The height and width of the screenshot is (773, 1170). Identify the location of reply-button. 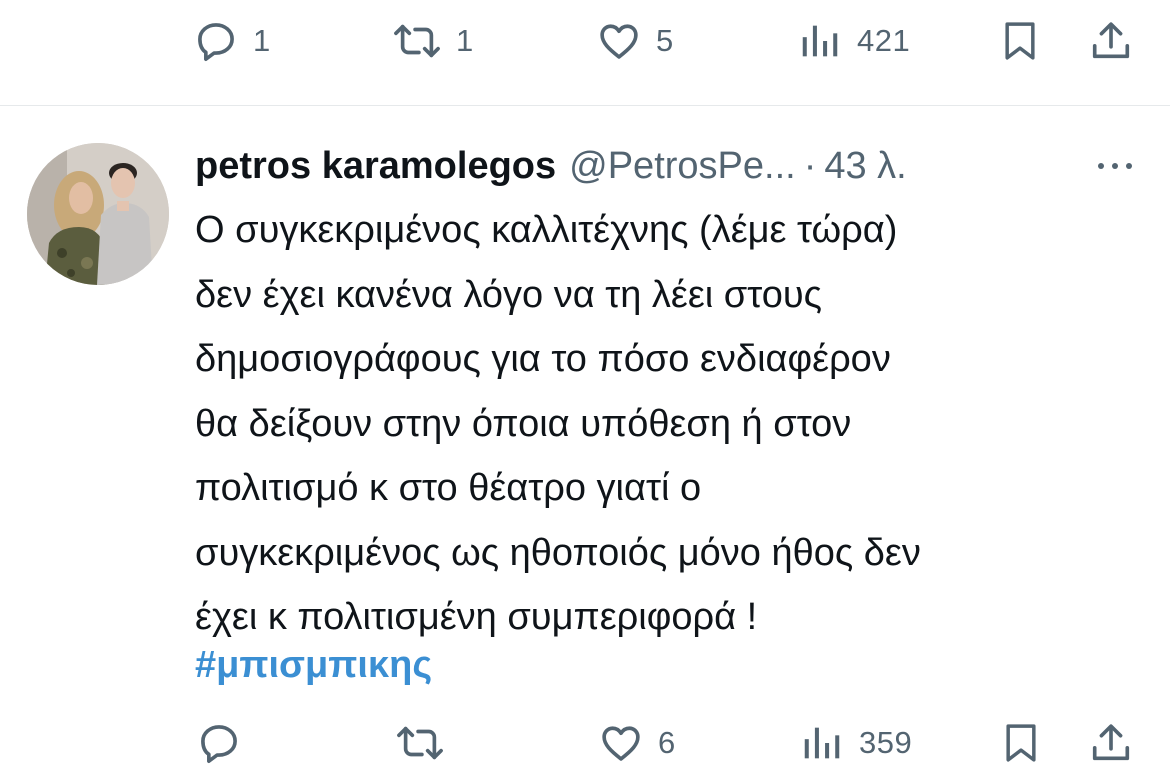
(226, 743).